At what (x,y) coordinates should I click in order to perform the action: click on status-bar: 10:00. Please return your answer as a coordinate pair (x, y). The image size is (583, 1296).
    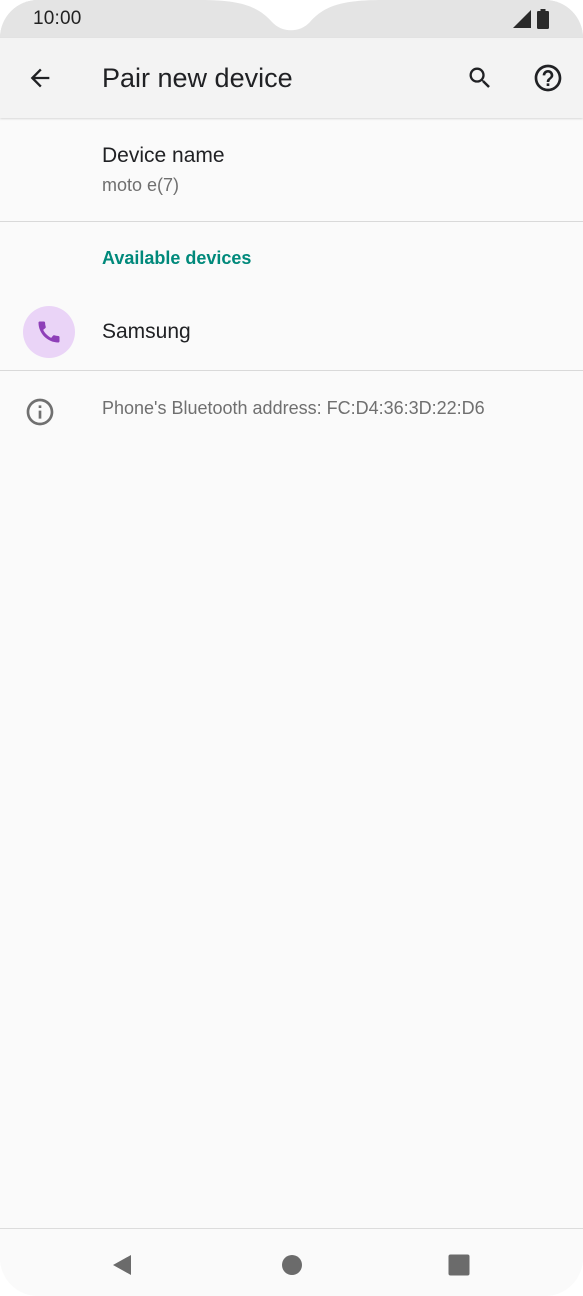
    Looking at the image, I should click on (291, 19).